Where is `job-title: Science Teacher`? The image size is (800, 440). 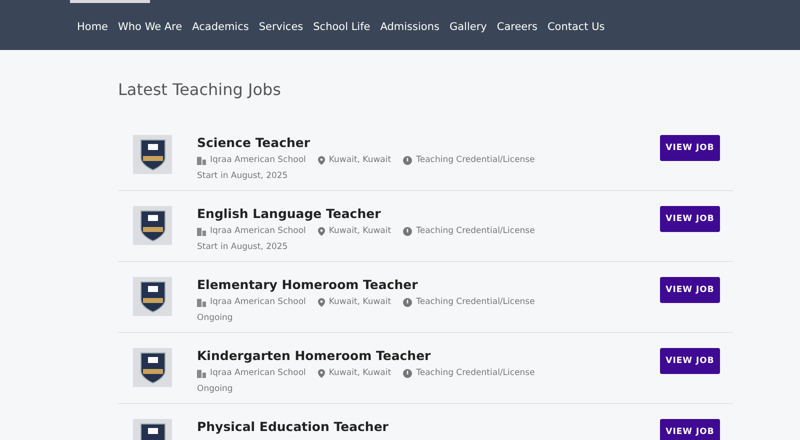
job-title: Science Teacher is located at coordinates (428, 143).